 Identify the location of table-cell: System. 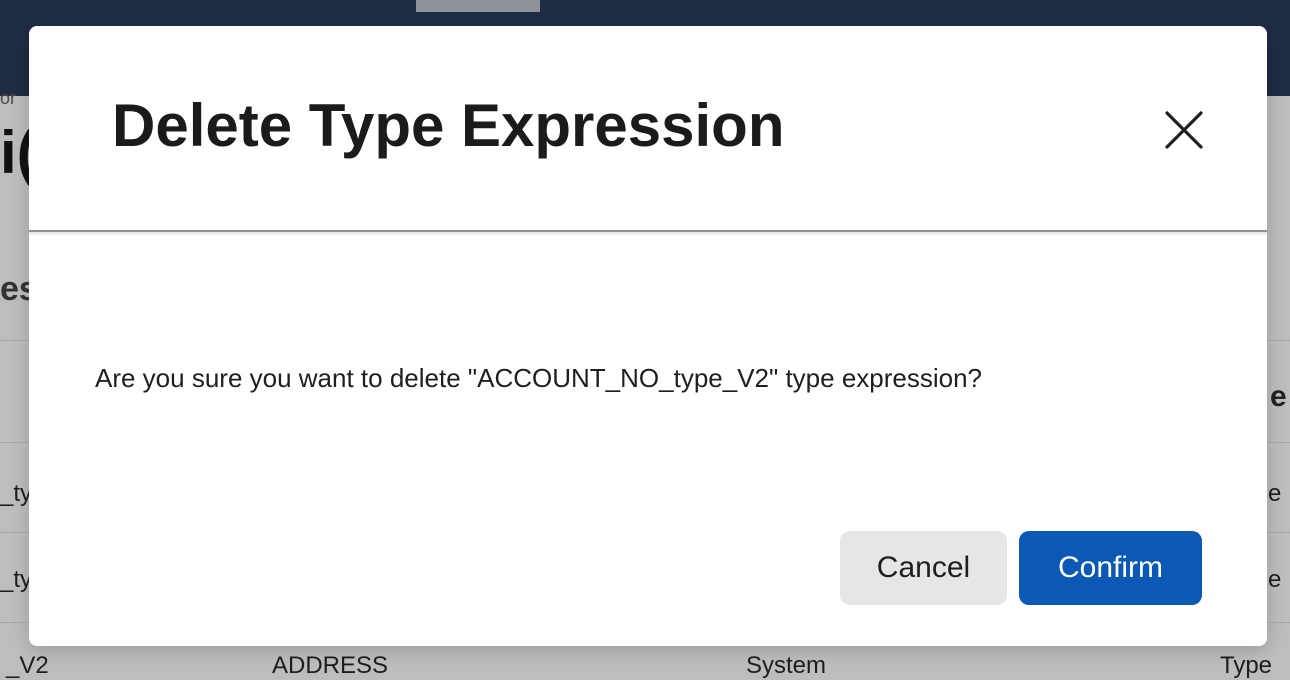
(786, 665).